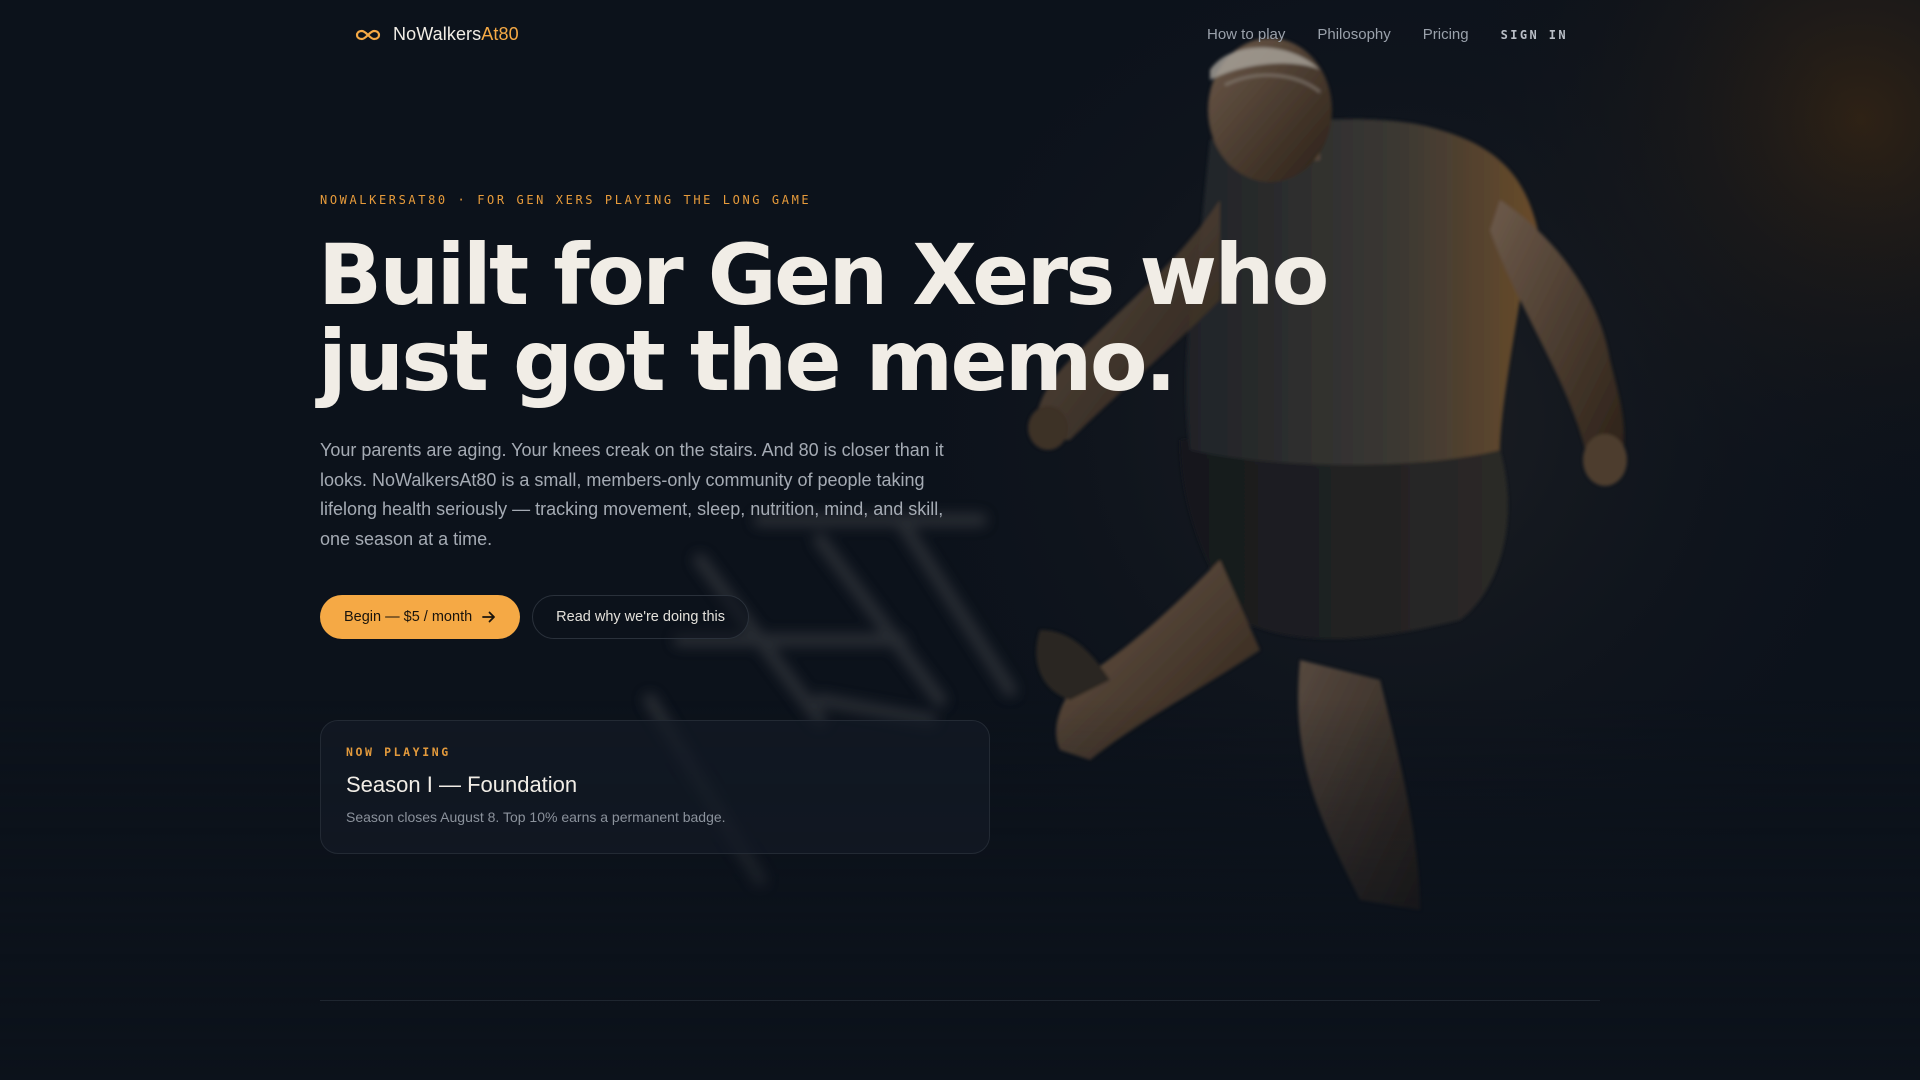 The image size is (1920, 1080). What do you see at coordinates (1534, 35) in the screenshot?
I see `sign-in-link: SIGN IN` at bounding box center [1534, 35].